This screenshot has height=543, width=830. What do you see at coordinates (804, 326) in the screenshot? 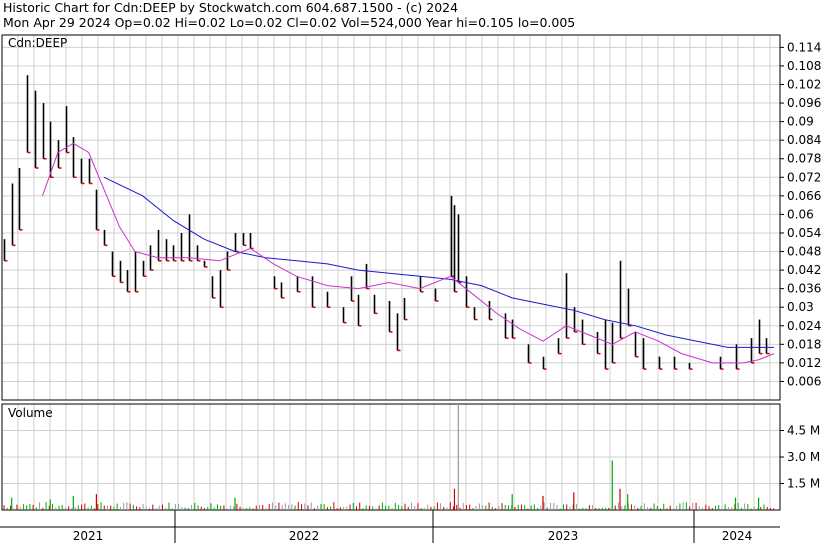
I see `price-tick-label: 0.024` at bounding box center [804, 326].